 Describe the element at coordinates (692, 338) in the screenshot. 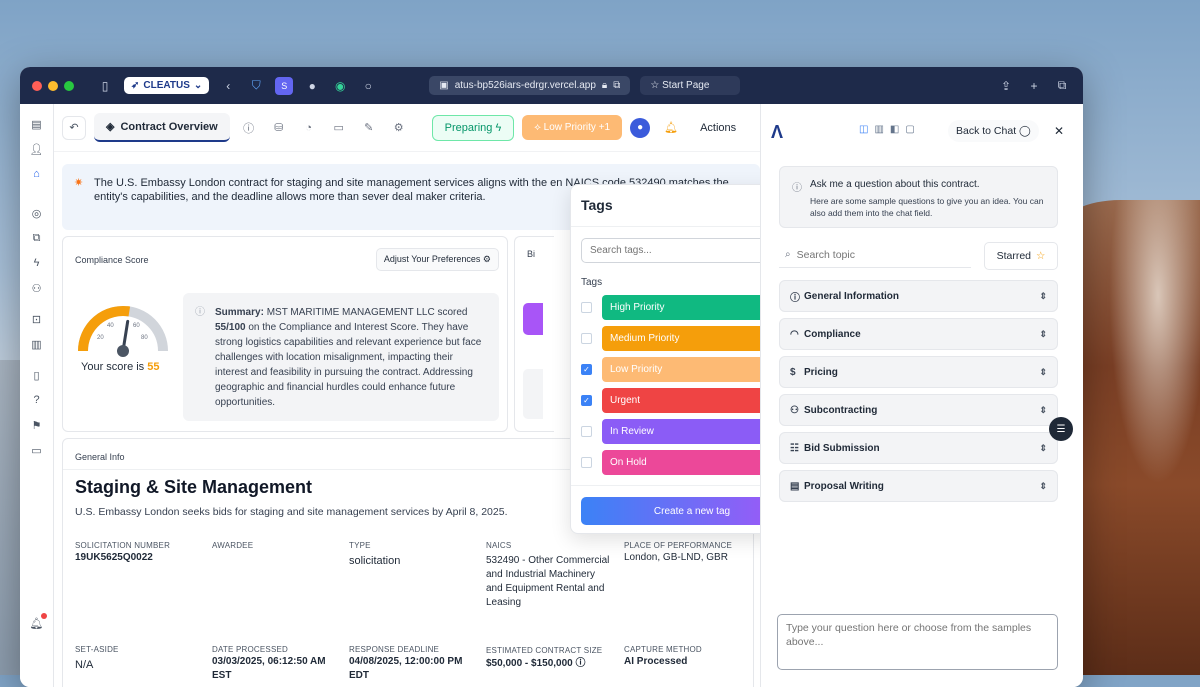

I see `tag-pill: Medium Priority` at that location.